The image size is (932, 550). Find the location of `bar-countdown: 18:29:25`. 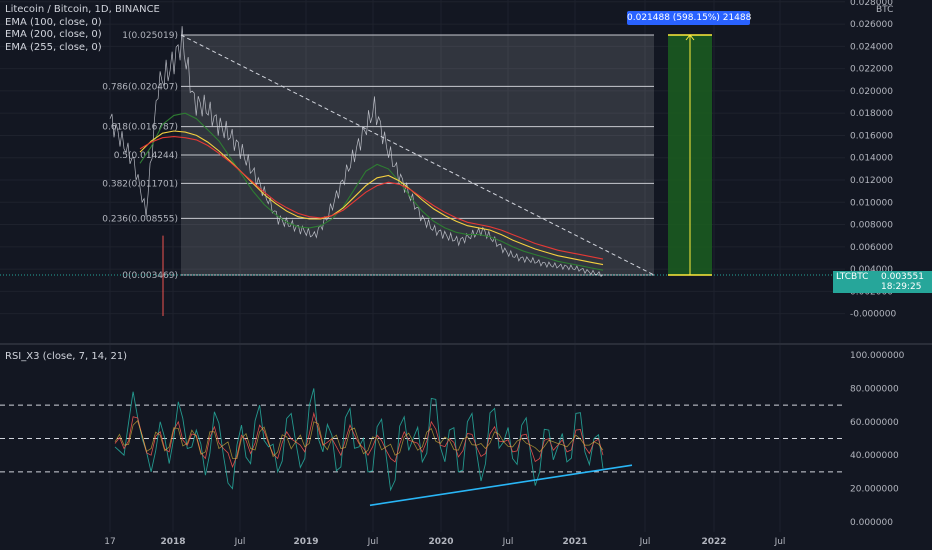

bar-countdown: 18:29:25 is located at coordinates (901, 287).